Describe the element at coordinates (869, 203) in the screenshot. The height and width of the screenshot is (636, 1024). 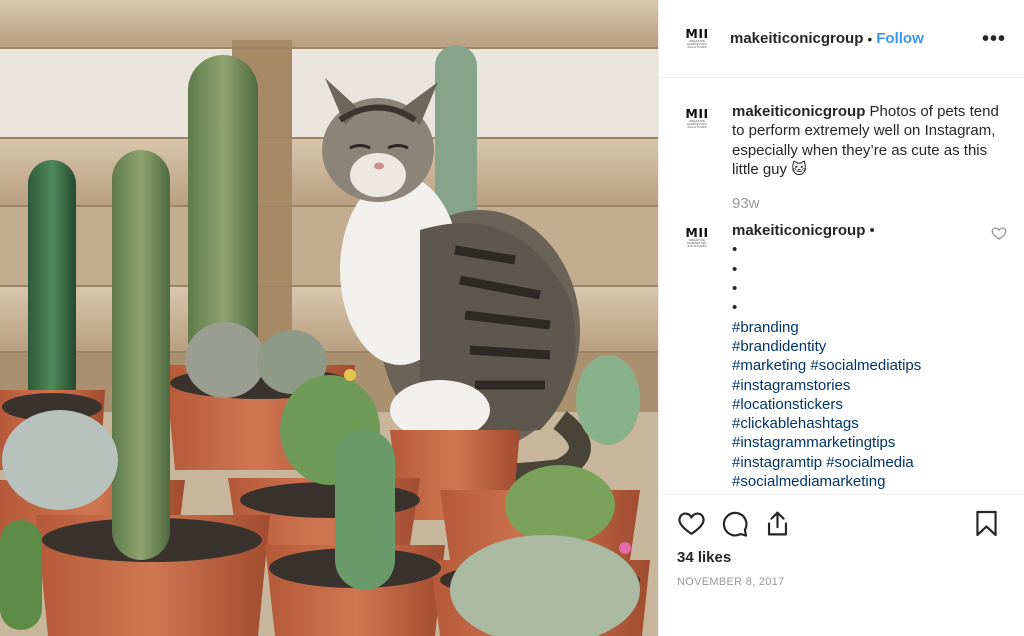
I see `caption-age: 93w` at that location.